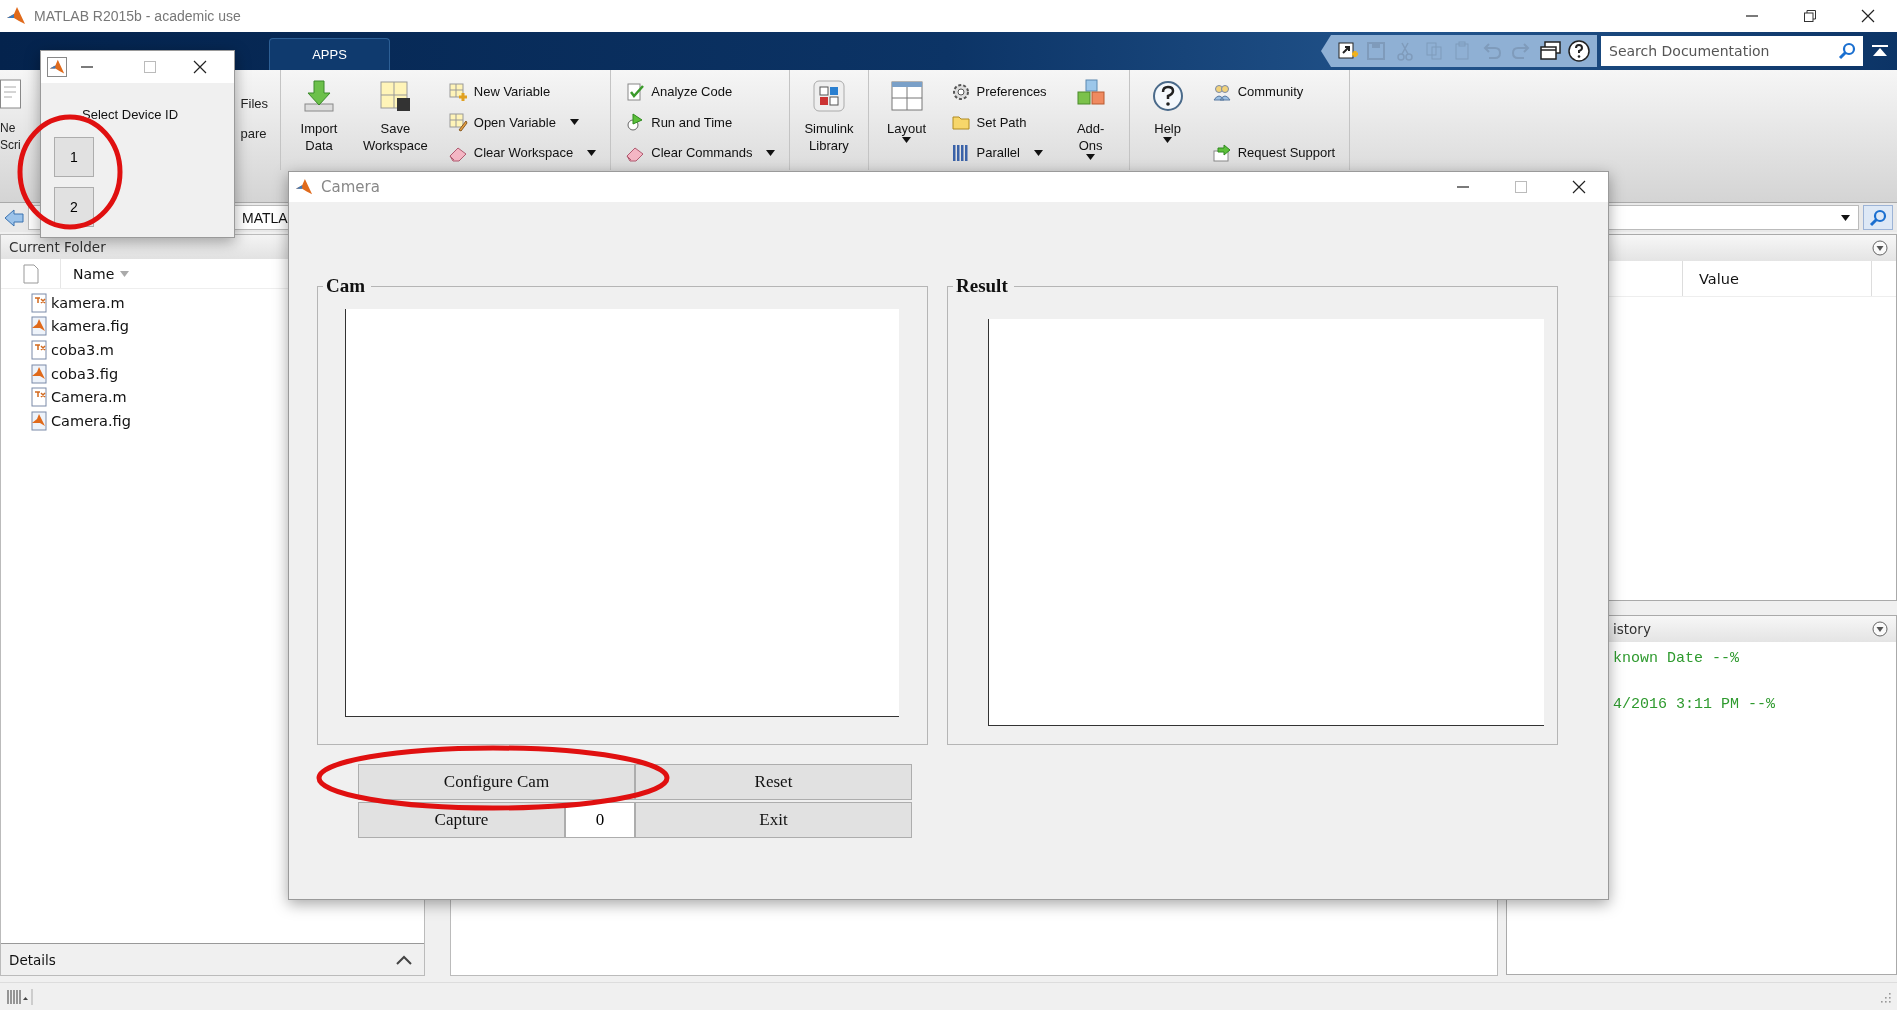 The height and width of the screenshot is (1010, 1897). Describe the element at coordinates (74, 373) in the screenshot. I see `file-item: coba3.fig` at that location.